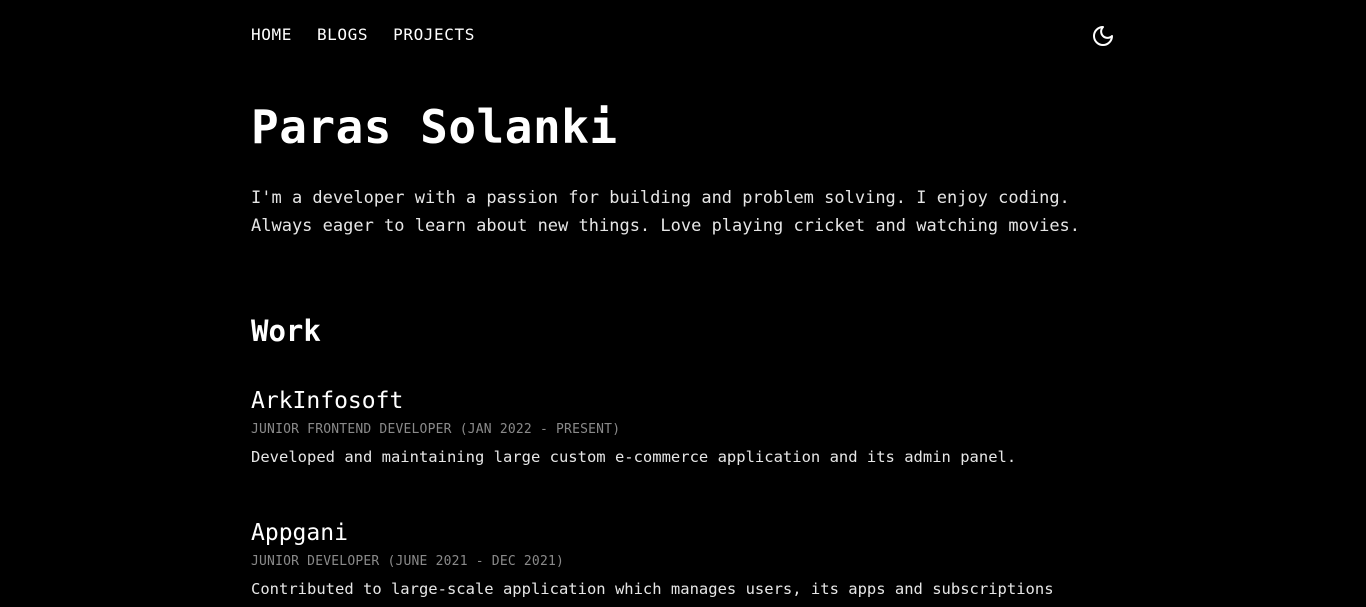 This screenshot has width=1366, height=607. What do you see at coordinates (434, 34) in the screenshot?
I see `nav-link-projects: PROJECTS` at bounding box center [434, 34].